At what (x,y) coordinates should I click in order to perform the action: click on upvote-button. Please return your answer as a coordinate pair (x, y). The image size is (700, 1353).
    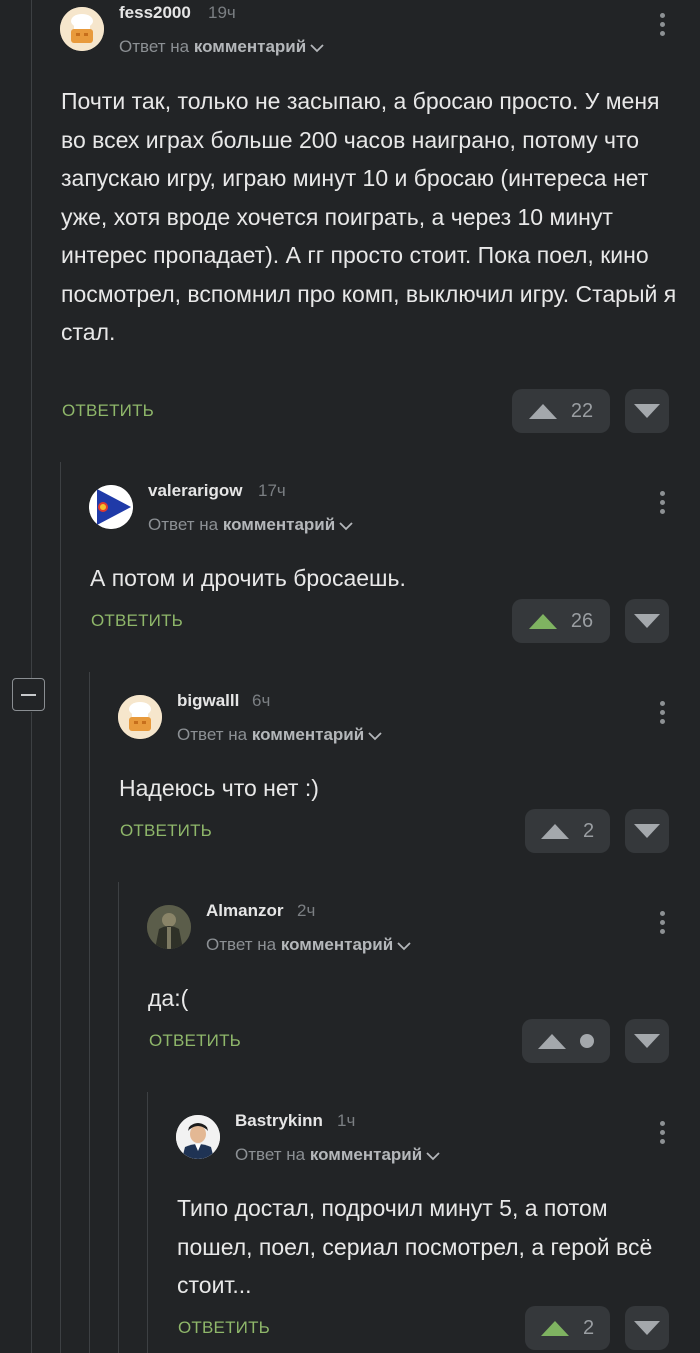
    Looking at the image, I should click on (566, 1041).